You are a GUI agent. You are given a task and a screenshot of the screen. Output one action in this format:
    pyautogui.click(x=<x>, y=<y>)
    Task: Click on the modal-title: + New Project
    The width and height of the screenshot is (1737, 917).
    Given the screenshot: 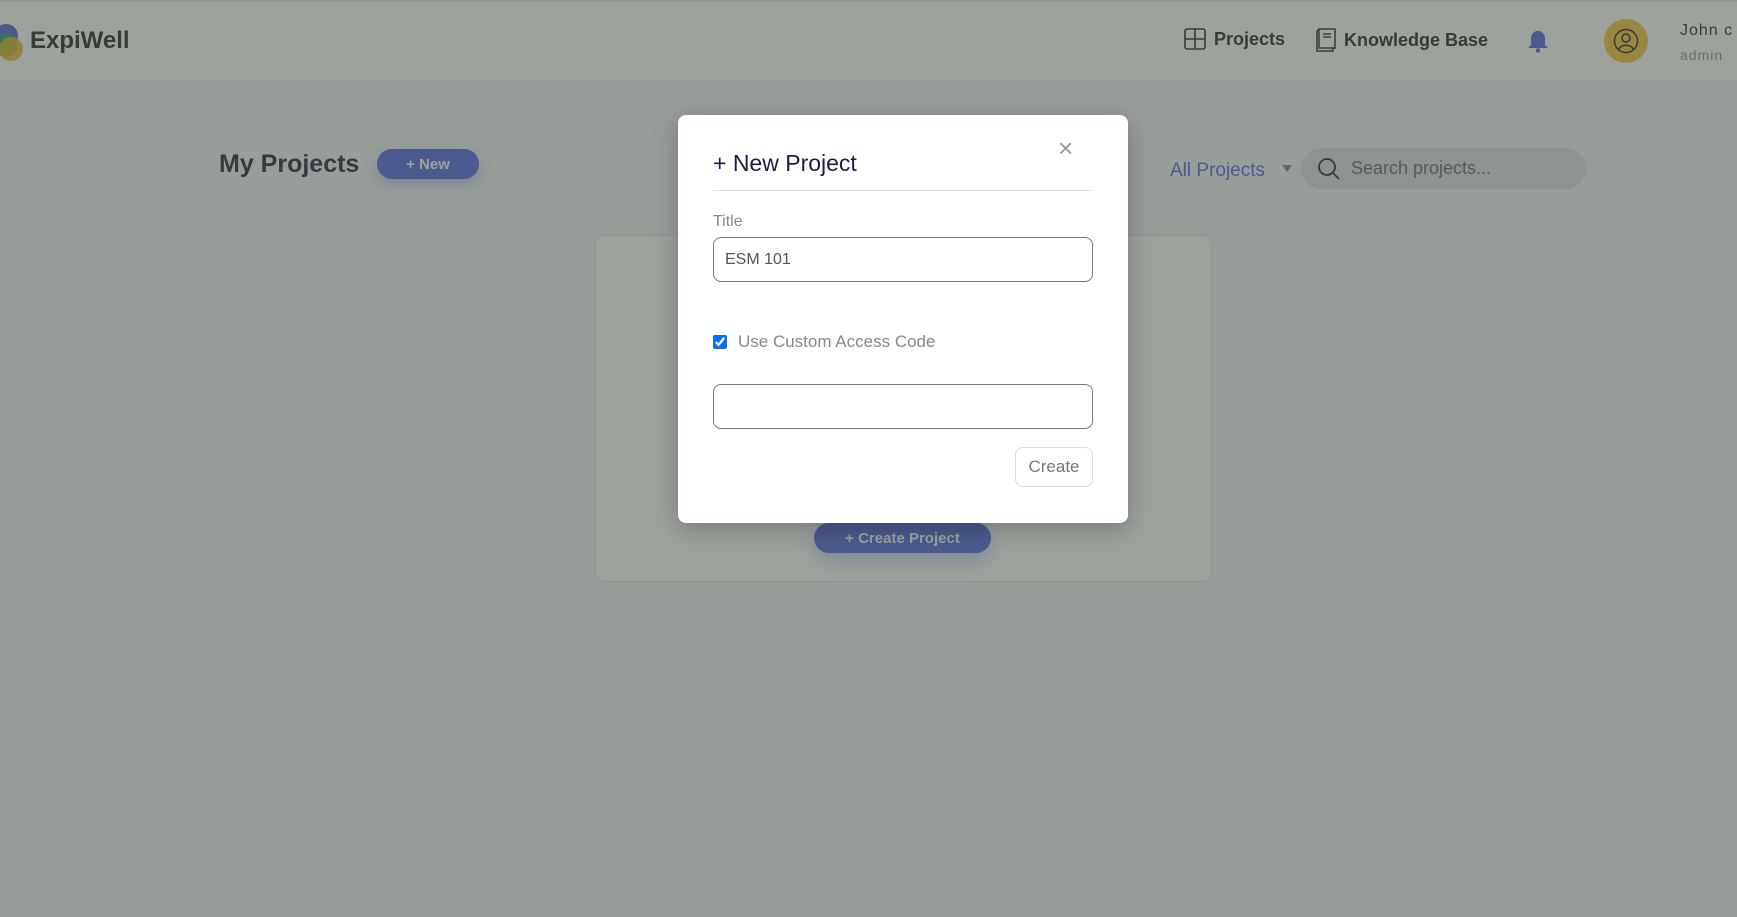 What is the action you would take?
    pyautogui.click(x=785, y=163)
    